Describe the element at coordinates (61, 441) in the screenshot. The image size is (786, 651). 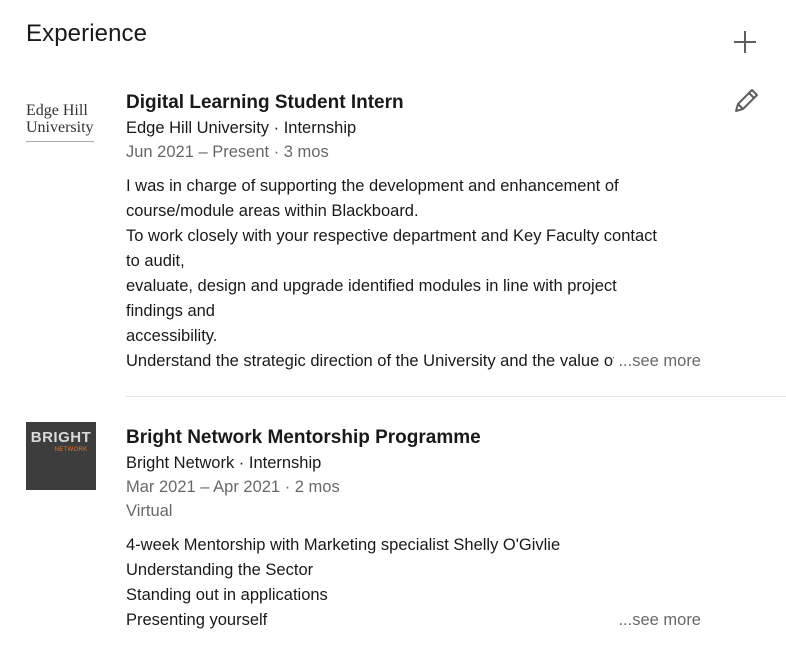
I see `logo-text: BRIGHT NETWORK` at that location.